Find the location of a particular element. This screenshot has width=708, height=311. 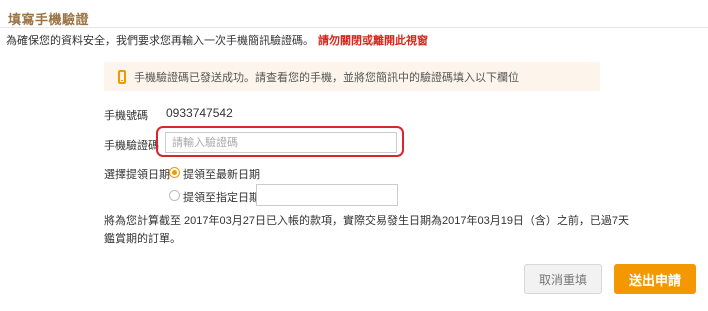

withdraw-date-label: 選擇提領日期 is located at coordinates (137, 175).